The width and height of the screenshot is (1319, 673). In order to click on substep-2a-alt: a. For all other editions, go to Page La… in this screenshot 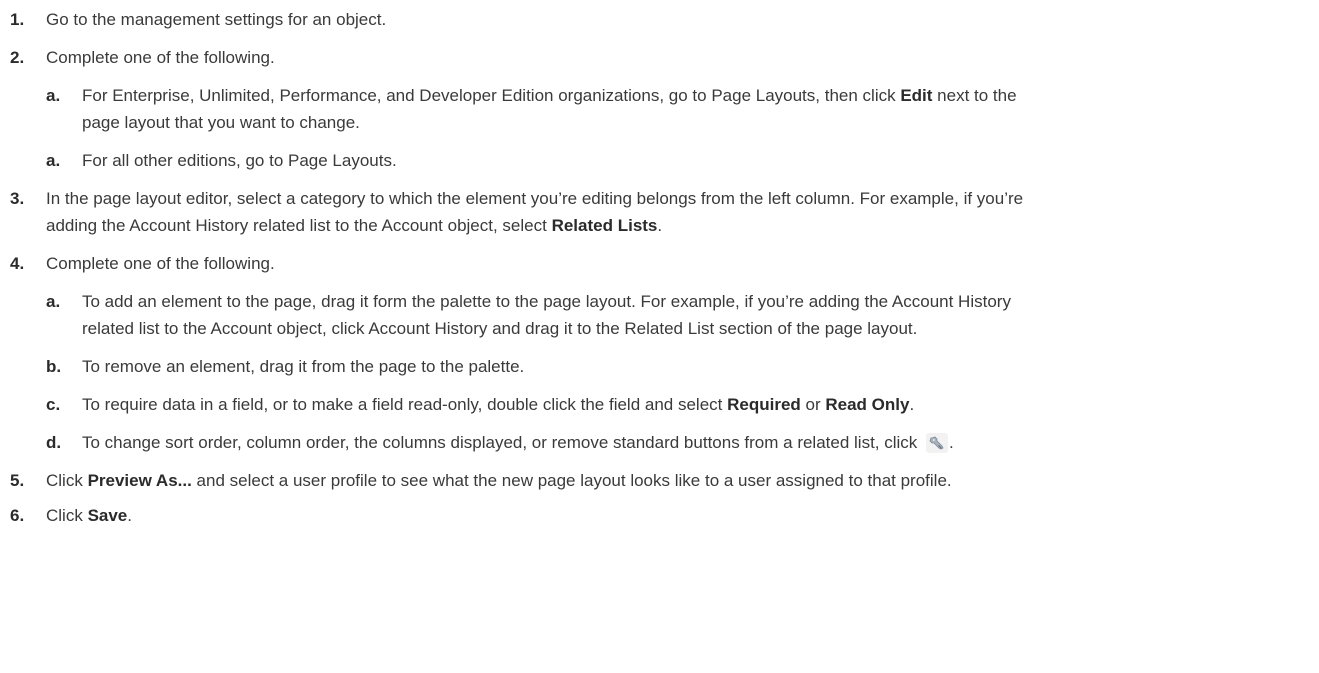, I will do `click(678, 160)`.